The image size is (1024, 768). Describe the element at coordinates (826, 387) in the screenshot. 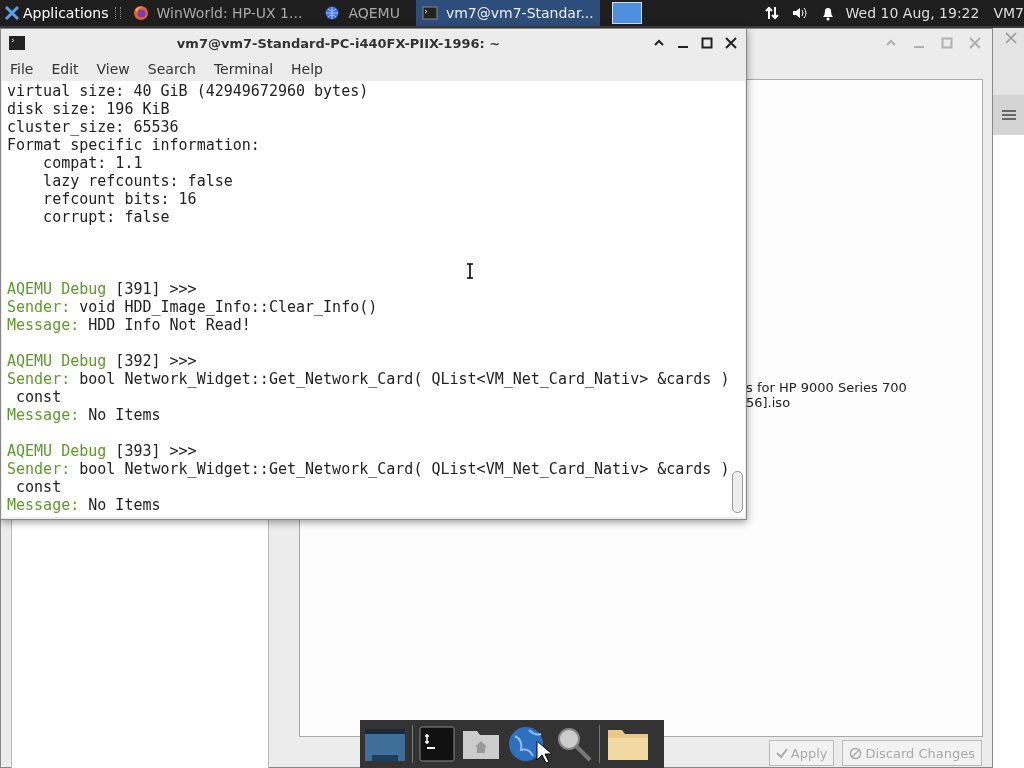

I see `detail-text: s for HP 9000 Series 700` at that location.